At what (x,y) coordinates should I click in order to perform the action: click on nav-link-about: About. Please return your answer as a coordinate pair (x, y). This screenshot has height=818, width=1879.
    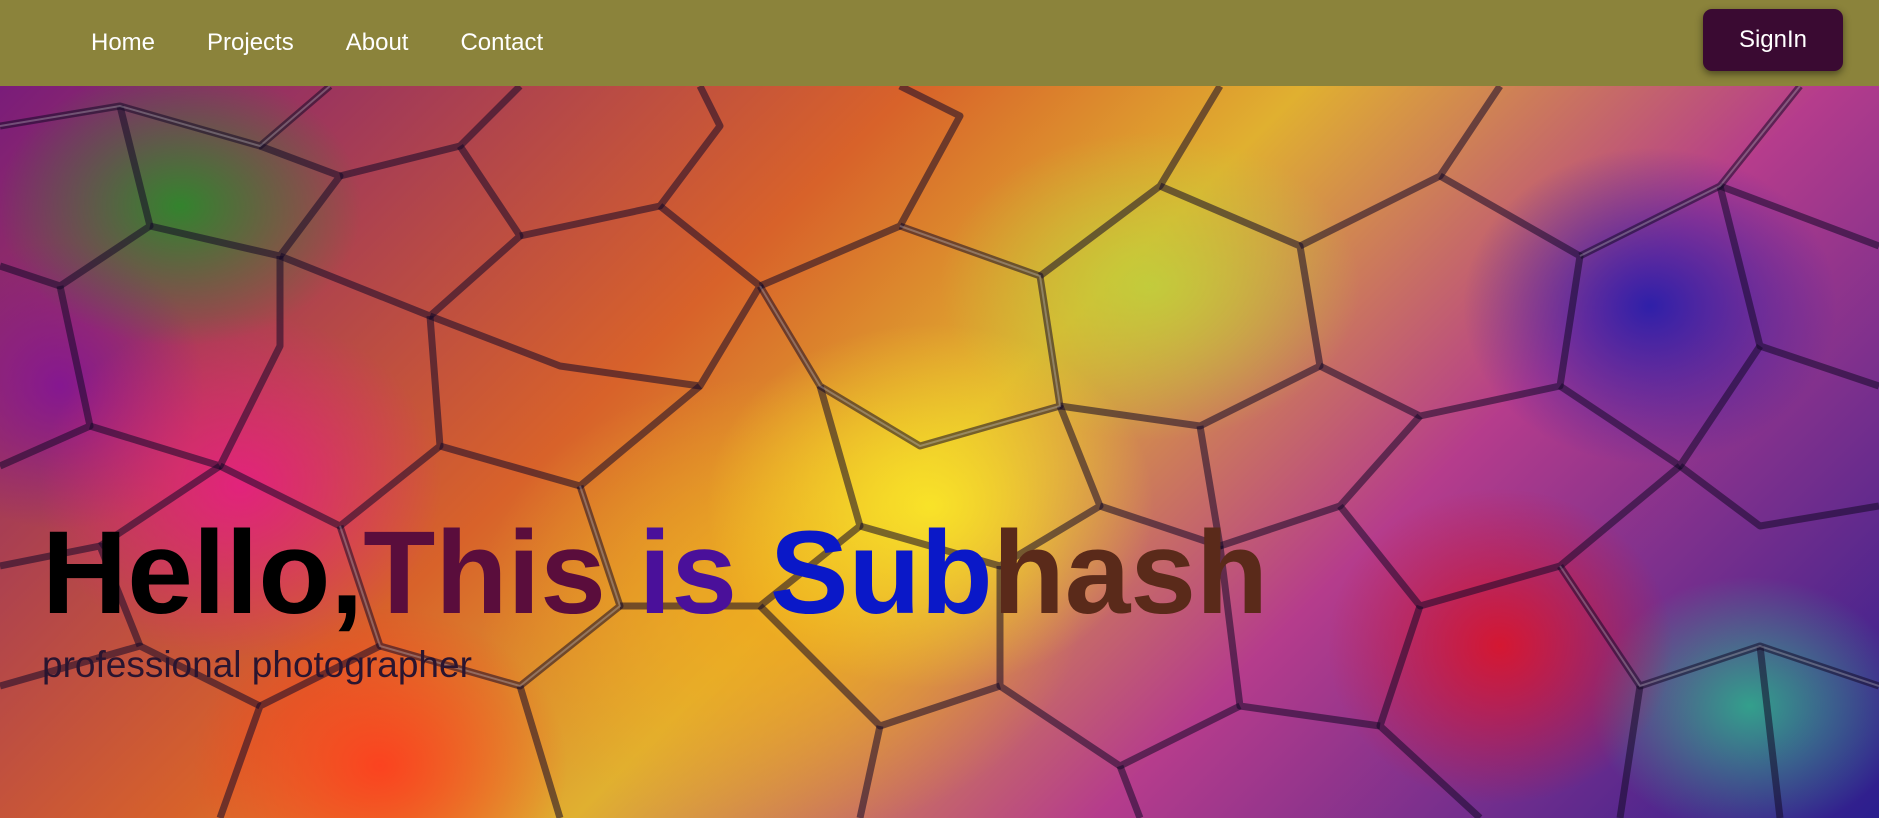
    Looking at the image, I should click on (377, 43).